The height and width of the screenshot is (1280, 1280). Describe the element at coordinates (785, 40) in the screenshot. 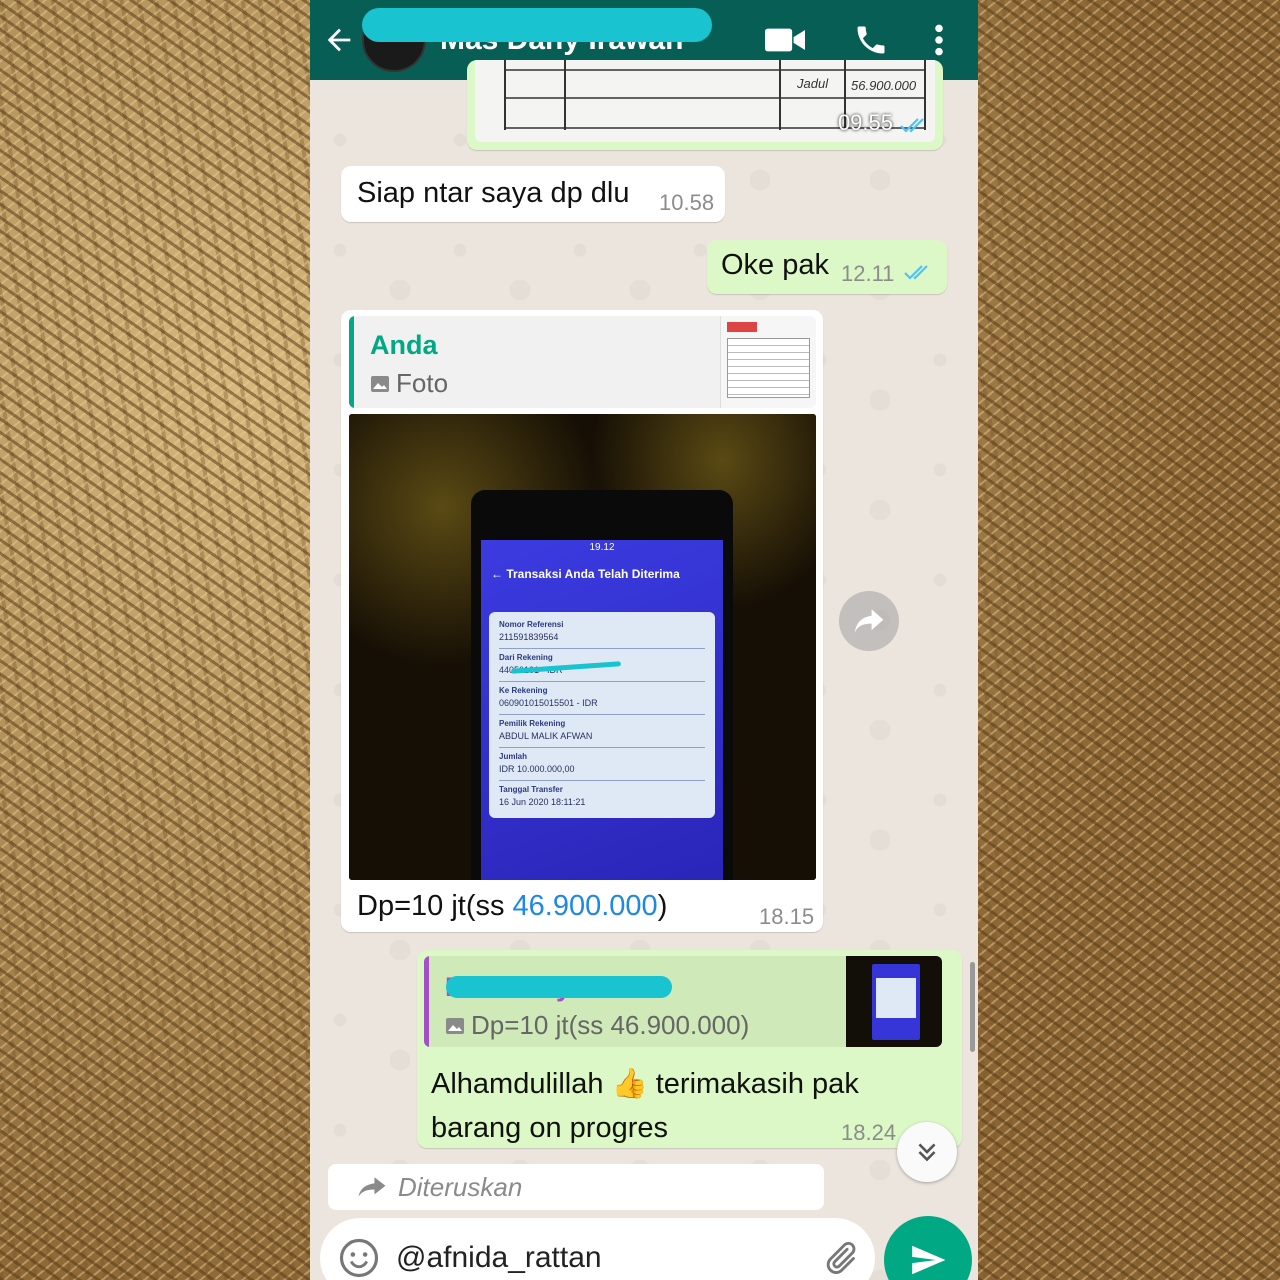

I see `video-call-icon` at that location.